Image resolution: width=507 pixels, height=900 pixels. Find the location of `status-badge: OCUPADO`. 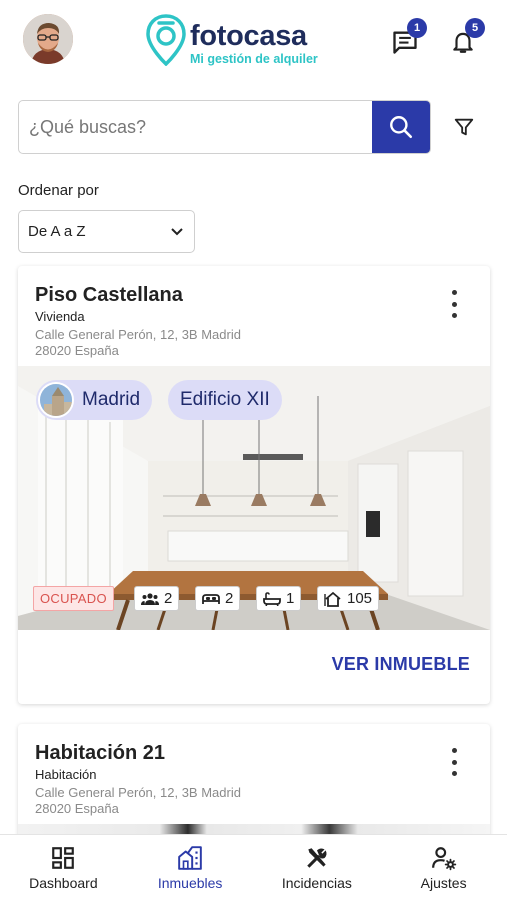

status-badge: OCUPADO is located at coordinates (73, 598).